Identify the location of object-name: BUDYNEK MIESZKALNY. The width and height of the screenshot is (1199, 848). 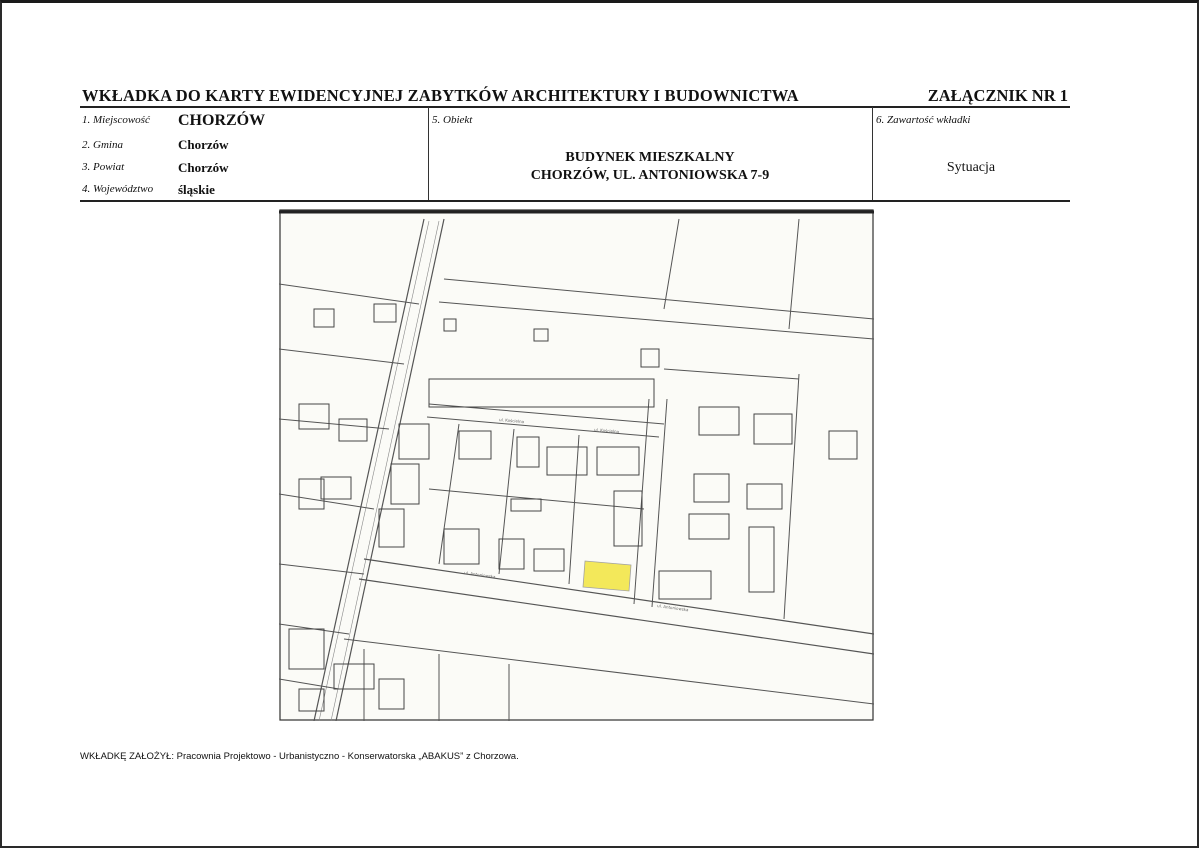
(650, 157).